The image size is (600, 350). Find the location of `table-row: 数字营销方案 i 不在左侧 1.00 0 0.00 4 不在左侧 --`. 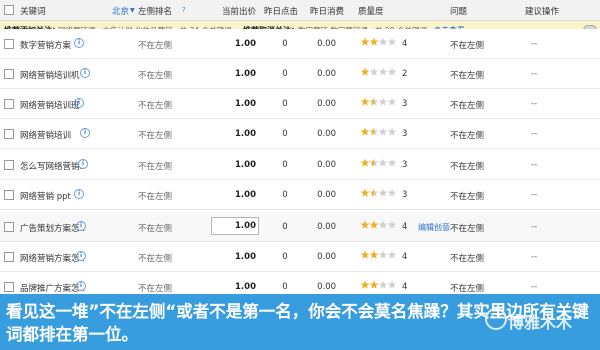

table-row: 数字营销方案 i 不在左侧 1.00 0 0.00 4 不在左侧 -- is located at coordinates (300, 44).